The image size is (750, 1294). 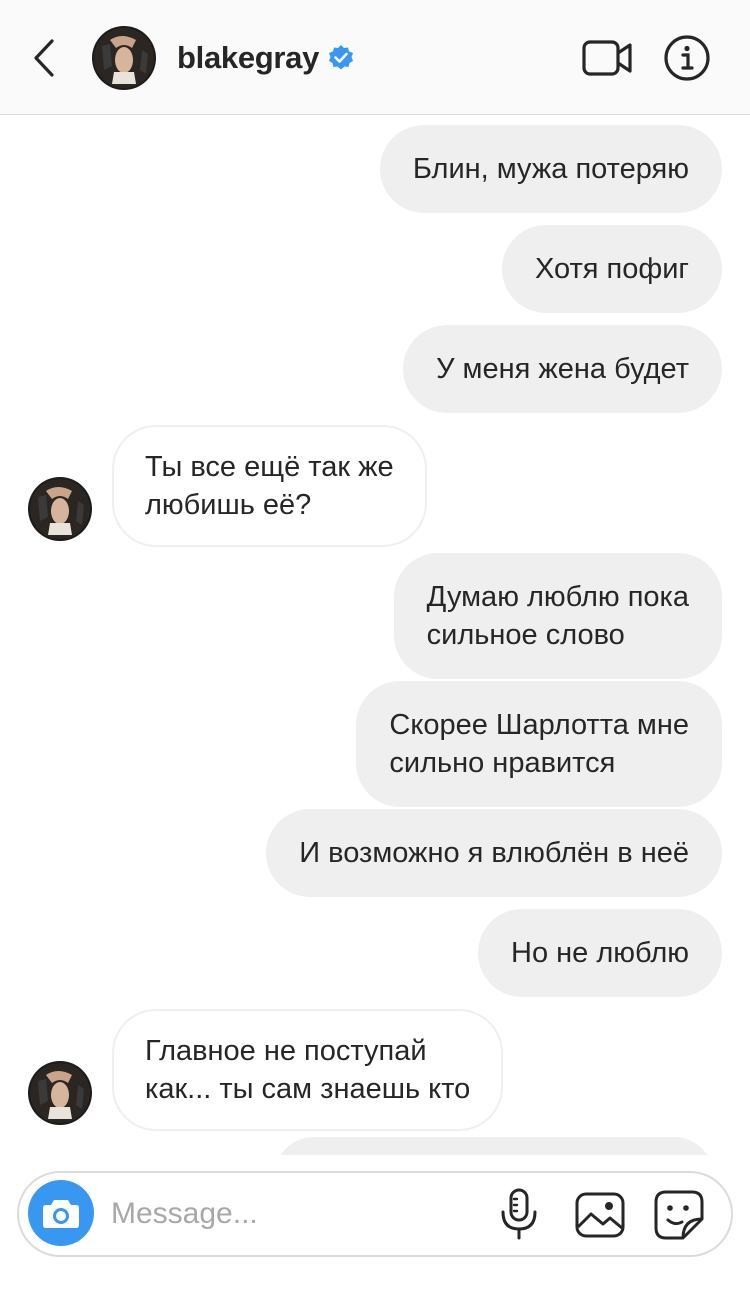 I want to click on username-link: blakegray, so click(x=266, y=58).